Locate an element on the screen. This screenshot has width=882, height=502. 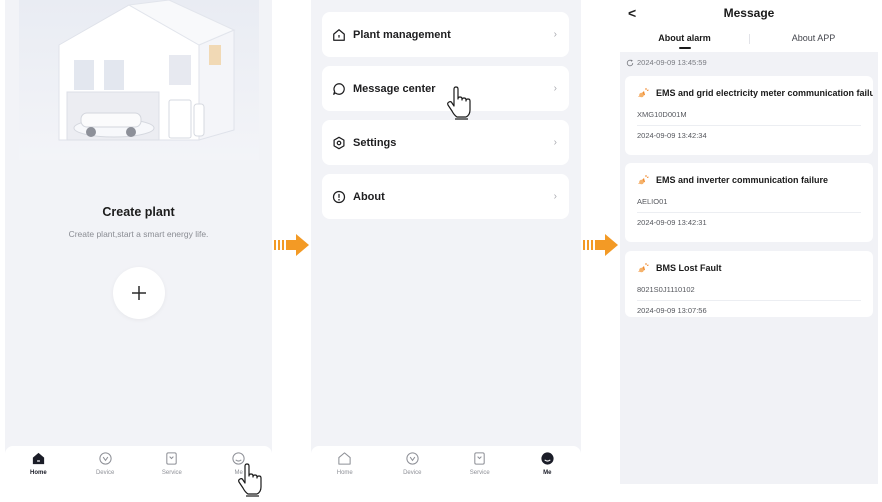
alarm-device-id: AELIO01 is located at coordinates (652, 201).